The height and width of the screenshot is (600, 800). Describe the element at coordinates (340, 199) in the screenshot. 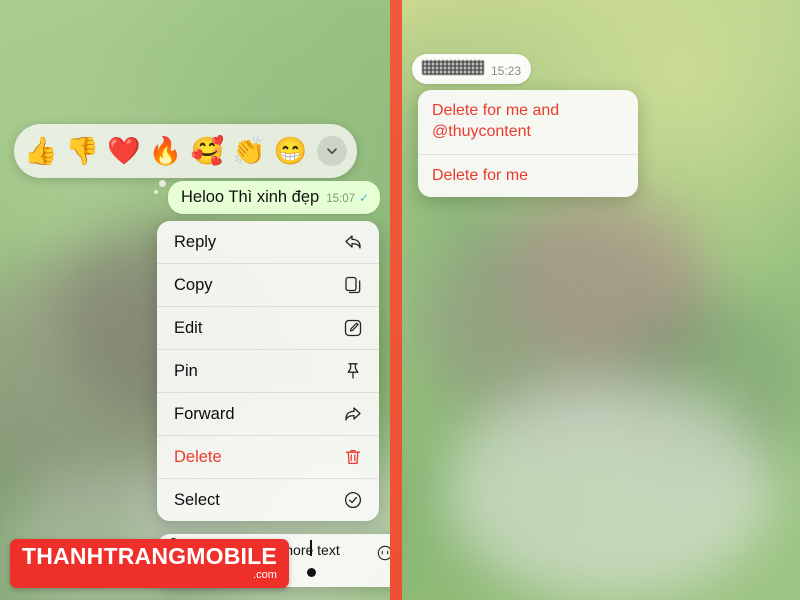

I see `message-timestamp: 15:07` at that location.